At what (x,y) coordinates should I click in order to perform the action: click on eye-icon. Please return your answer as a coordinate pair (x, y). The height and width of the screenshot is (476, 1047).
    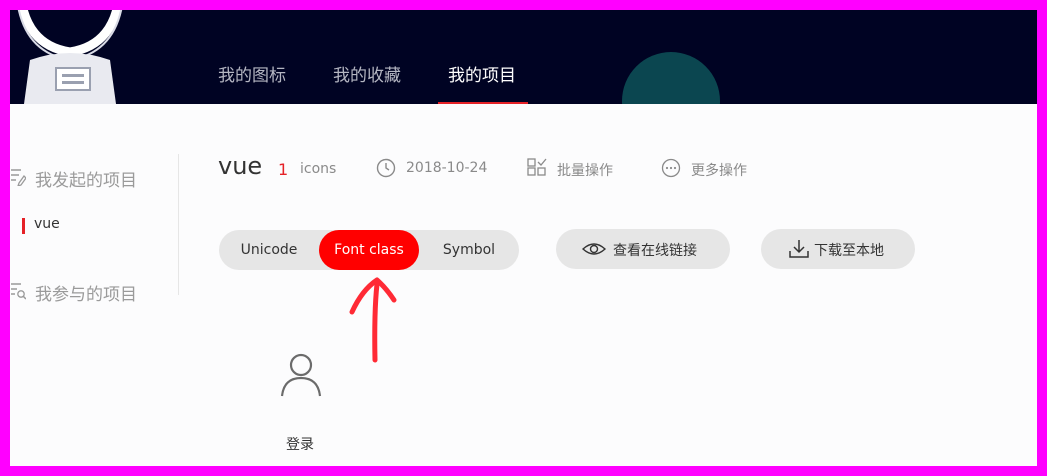
    Looking at the image, I should click on (594, 249).